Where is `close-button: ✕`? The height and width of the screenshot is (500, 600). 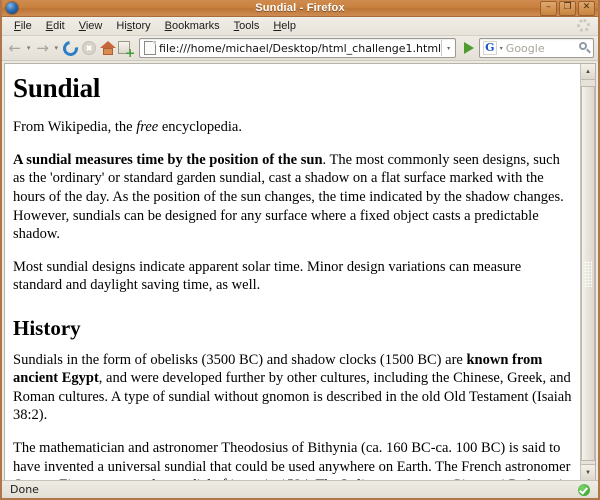 close-button: ✕ is located at coordinates (586, 8).